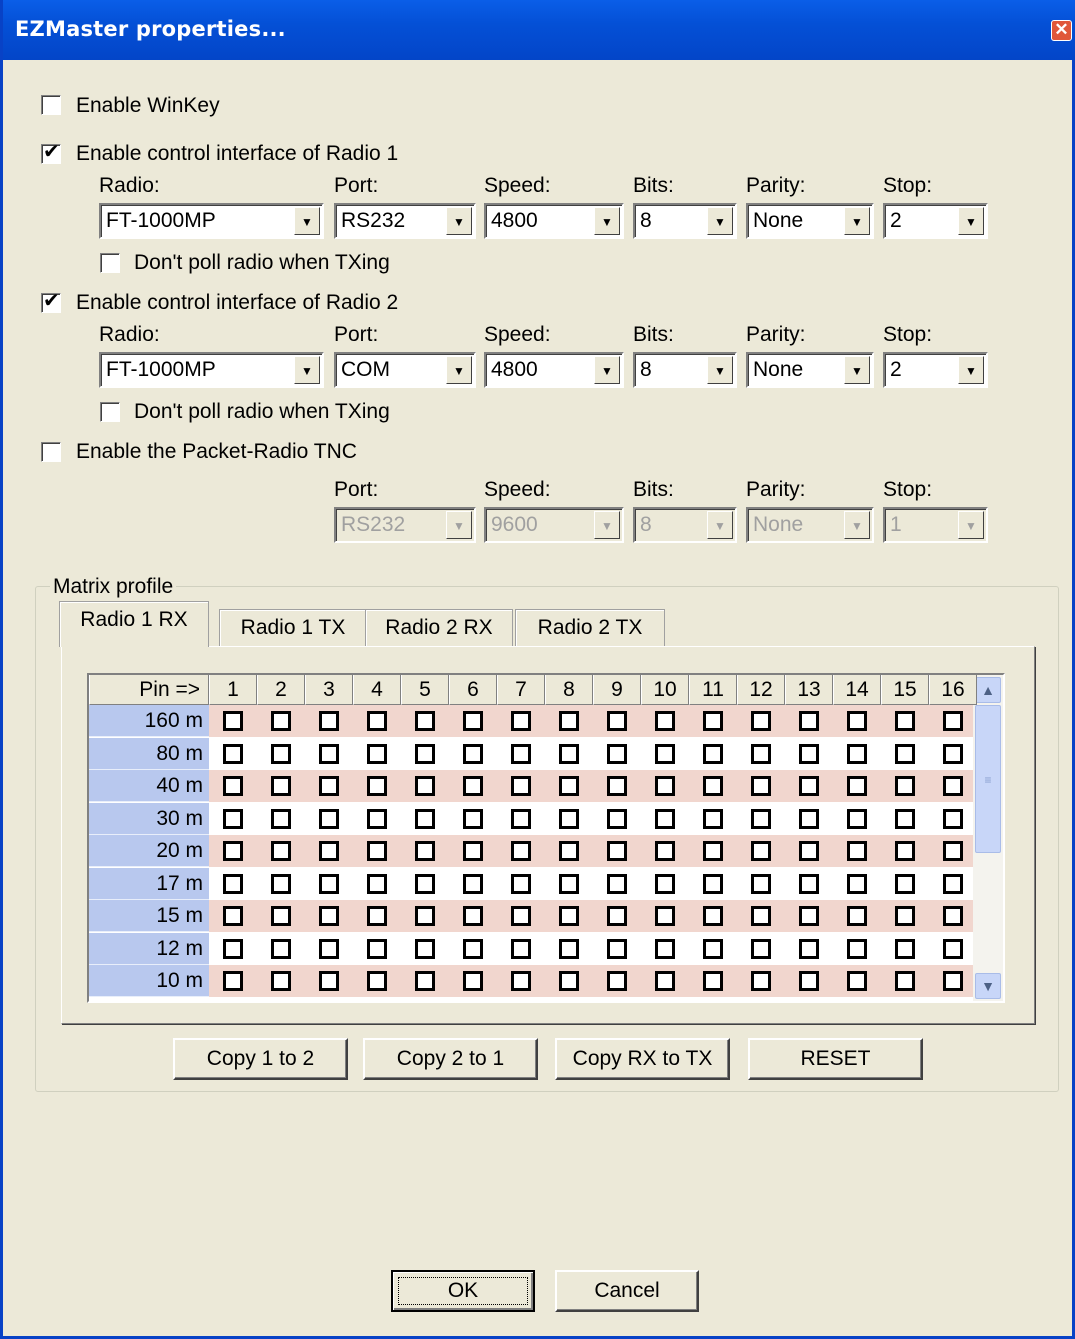  I want to click on ok-button: OK, so click(463, 1291).